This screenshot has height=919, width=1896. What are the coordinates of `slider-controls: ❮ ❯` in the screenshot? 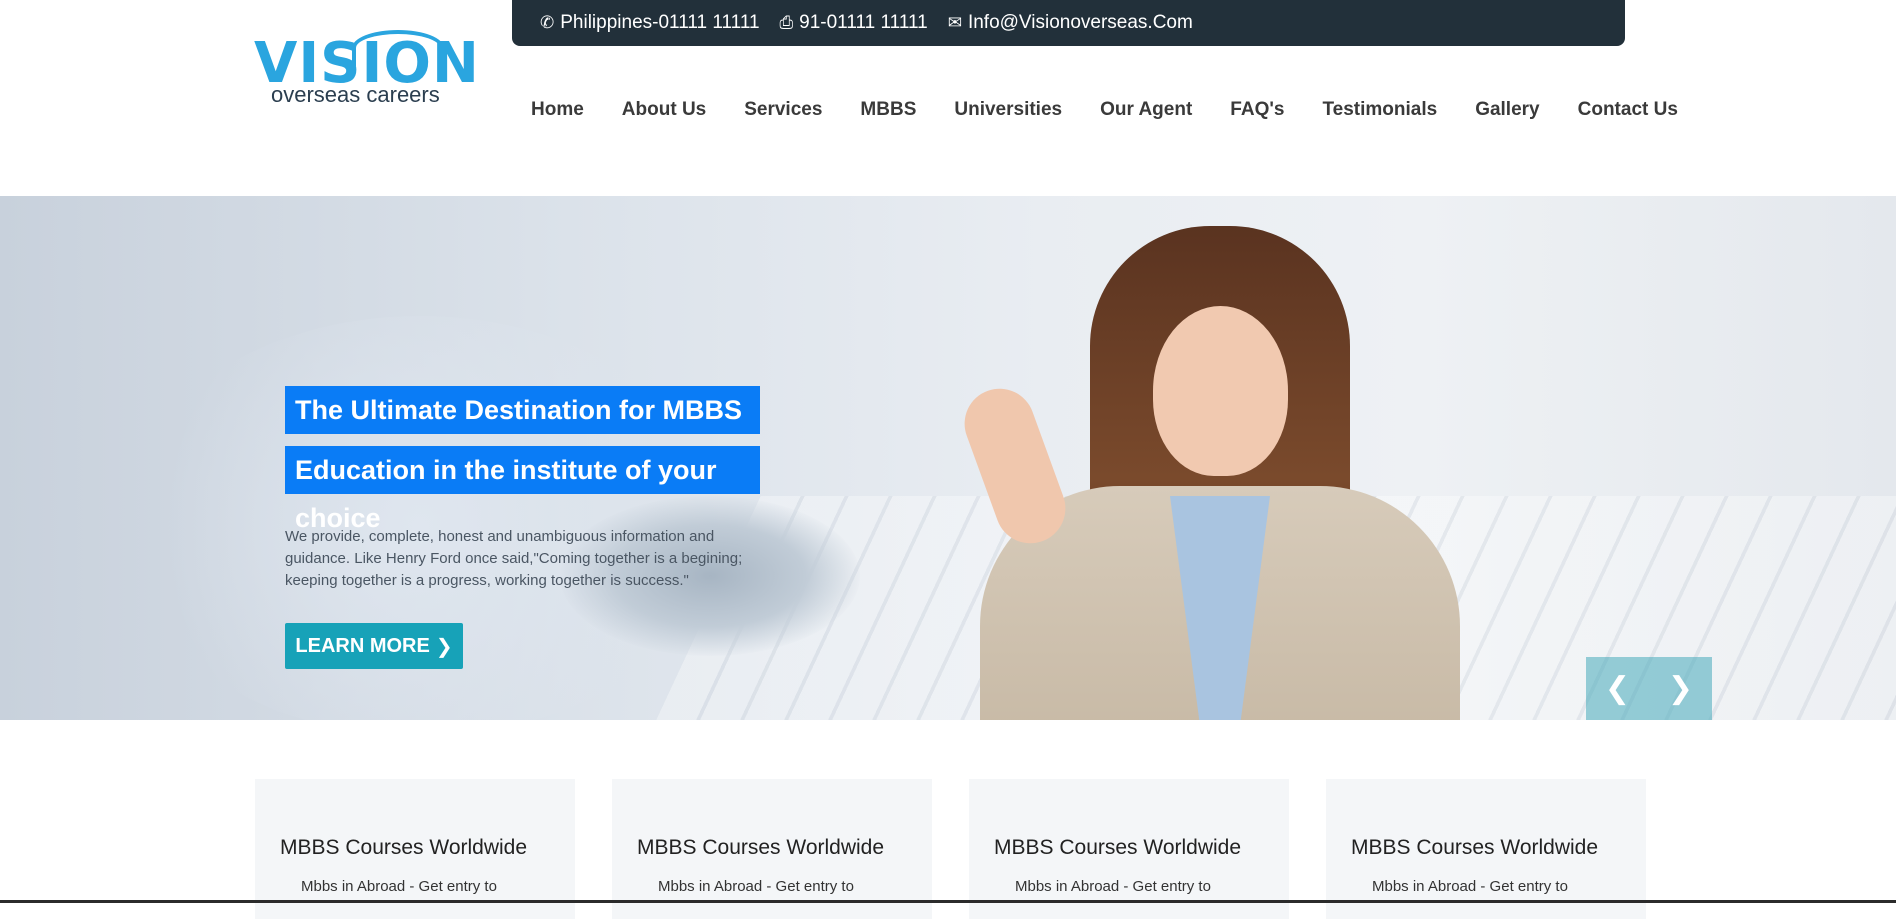 It's located at (1649, 688).